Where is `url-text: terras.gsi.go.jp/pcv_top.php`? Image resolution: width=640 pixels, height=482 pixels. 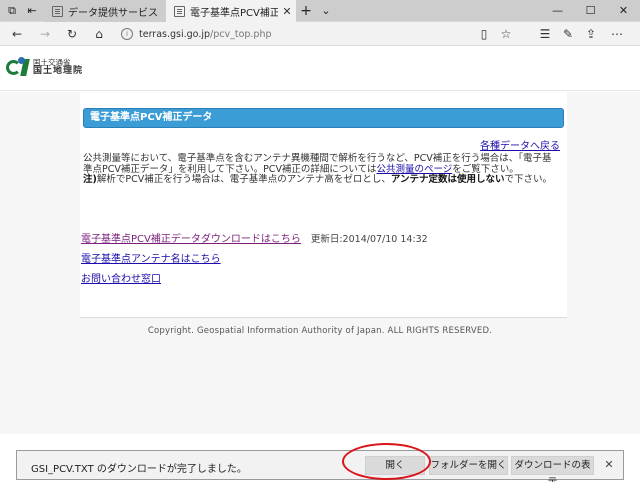 url-text: terras.gsi.go.jp/pcv_top.php is located at coordinates (205, 34).